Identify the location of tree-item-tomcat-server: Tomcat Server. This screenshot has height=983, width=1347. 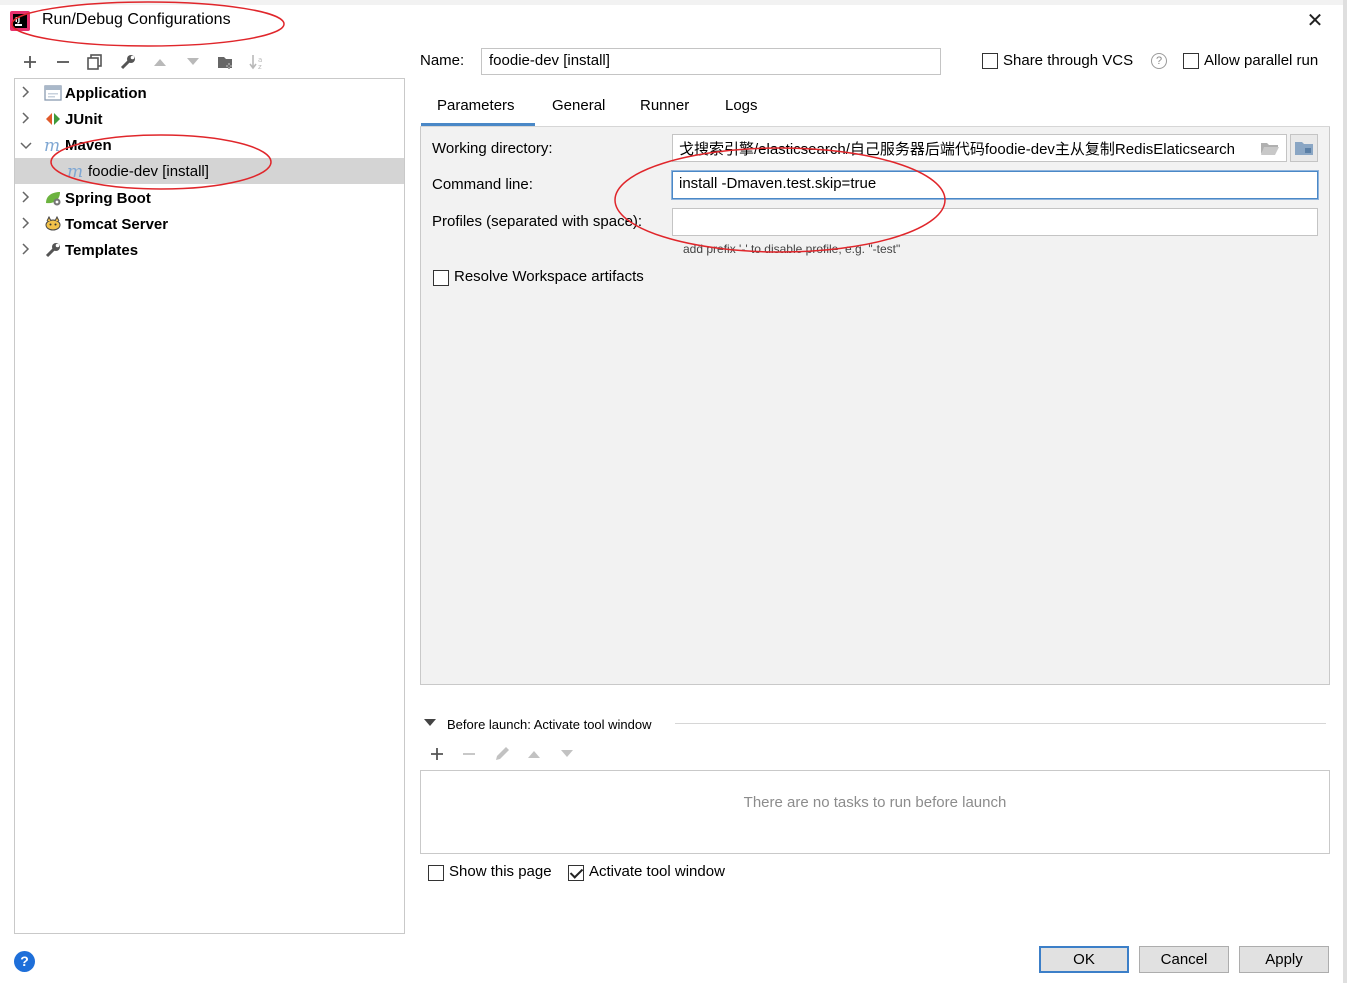
(209, 224).